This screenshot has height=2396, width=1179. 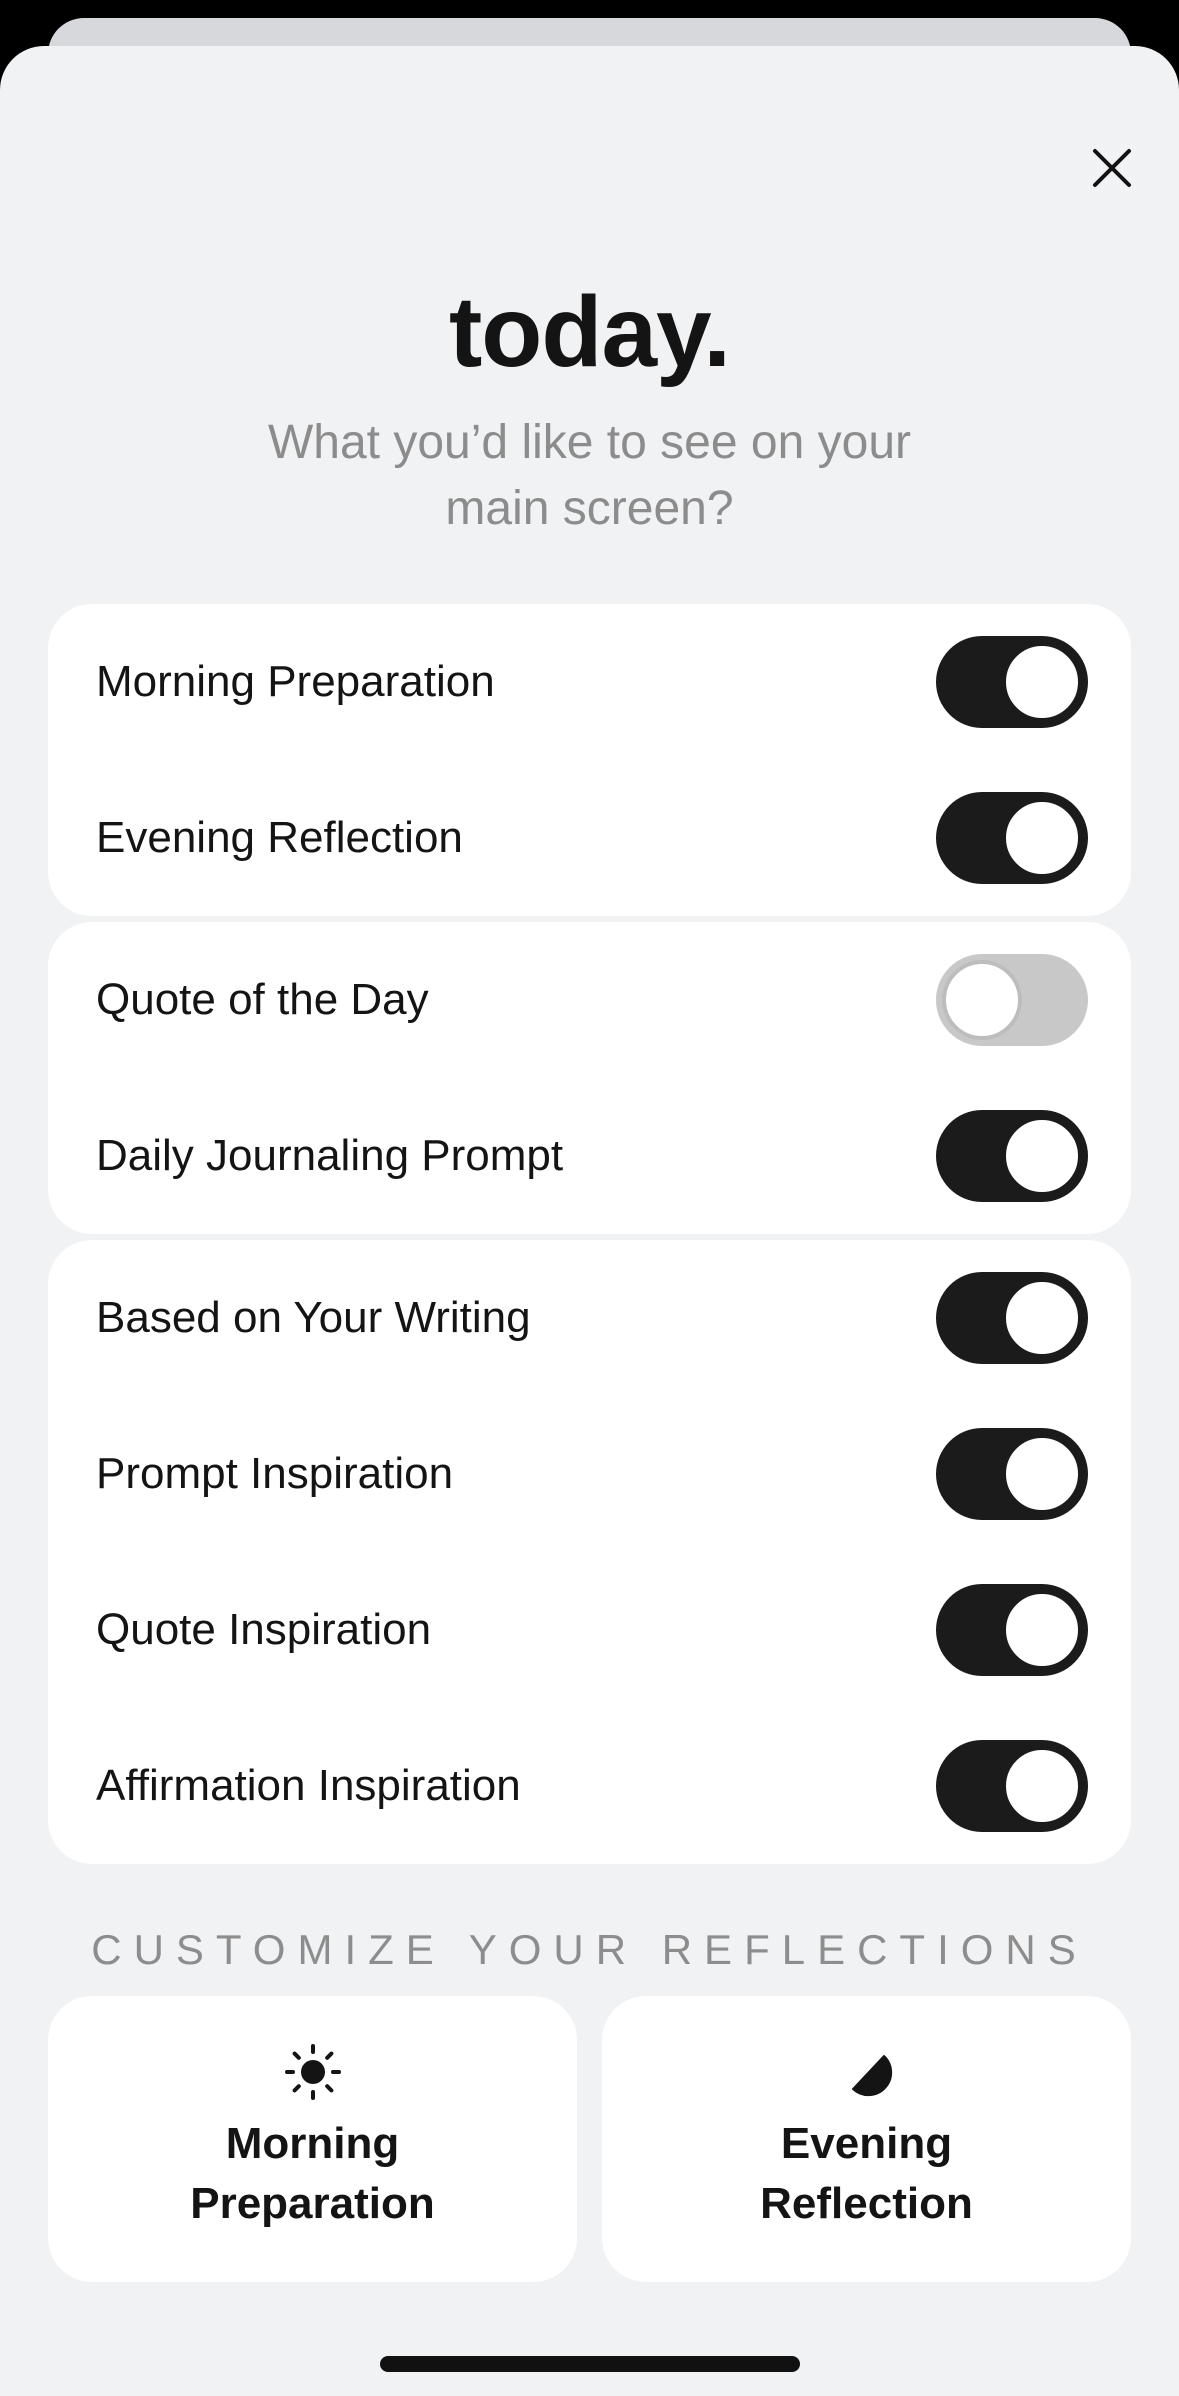 I want to click on setting-label: Evening Reflection, so click(x=279, y=837).